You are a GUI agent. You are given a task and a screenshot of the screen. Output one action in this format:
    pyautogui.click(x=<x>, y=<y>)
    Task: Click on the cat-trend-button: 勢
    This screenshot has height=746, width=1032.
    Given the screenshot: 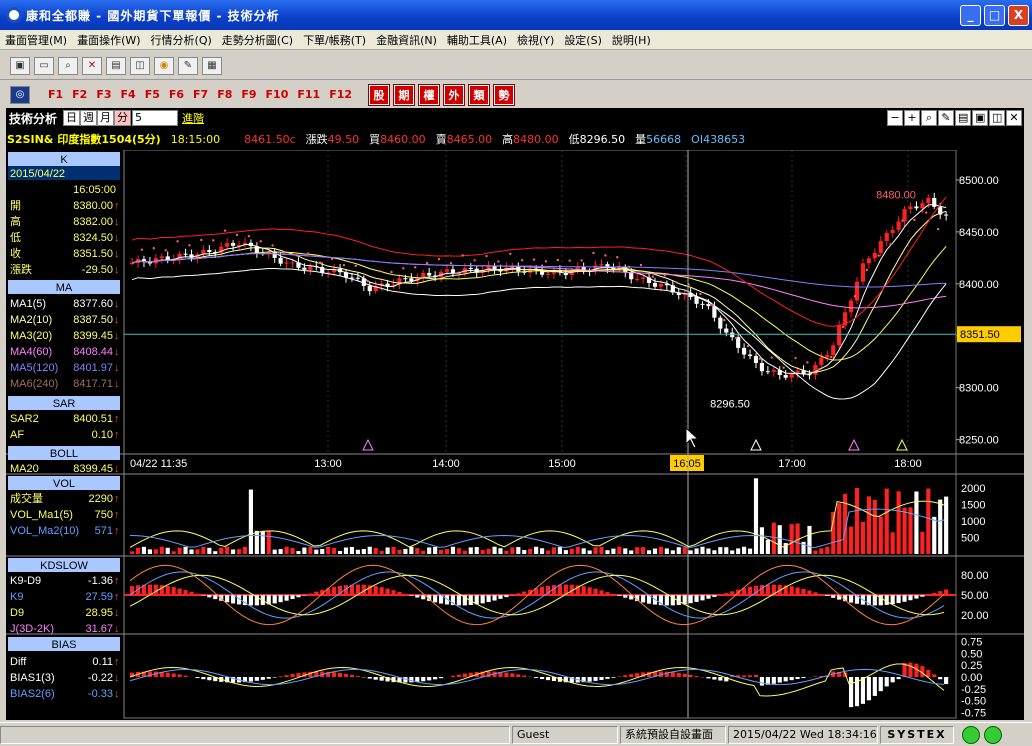 What is the action you would take?
    pyautogui.click(x=504, y=94)
    